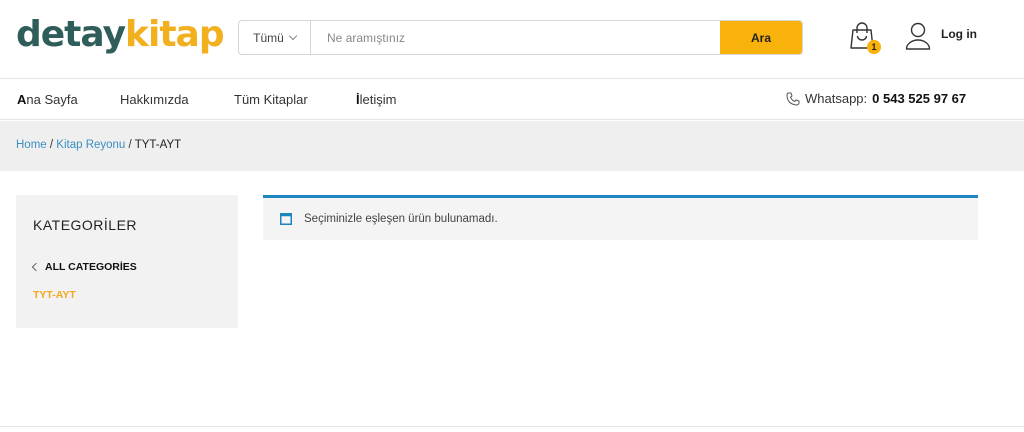 The image size is (1024, 432). I want to click on nav-item-initial: A, so click(22, 99).